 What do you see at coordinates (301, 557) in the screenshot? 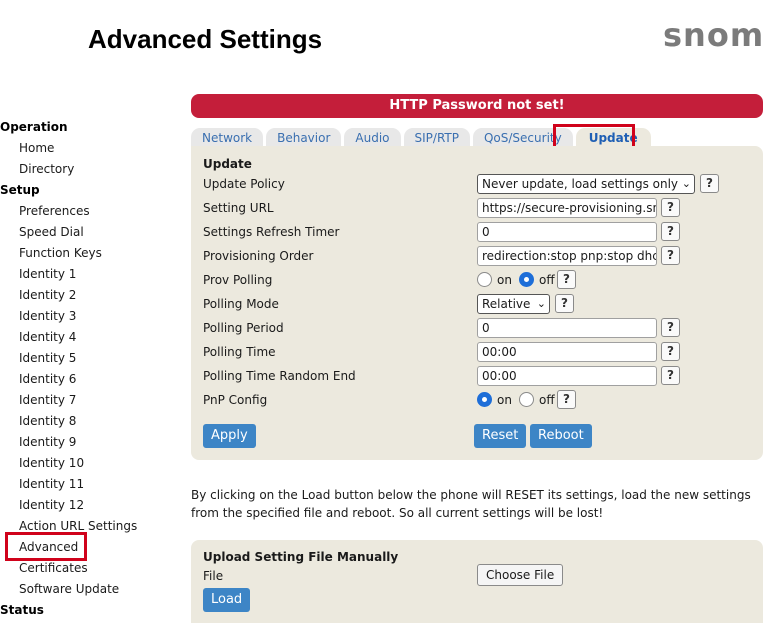
I see `upload-section-title: Upload Setting File Manually` at bounding box center [301, 557].